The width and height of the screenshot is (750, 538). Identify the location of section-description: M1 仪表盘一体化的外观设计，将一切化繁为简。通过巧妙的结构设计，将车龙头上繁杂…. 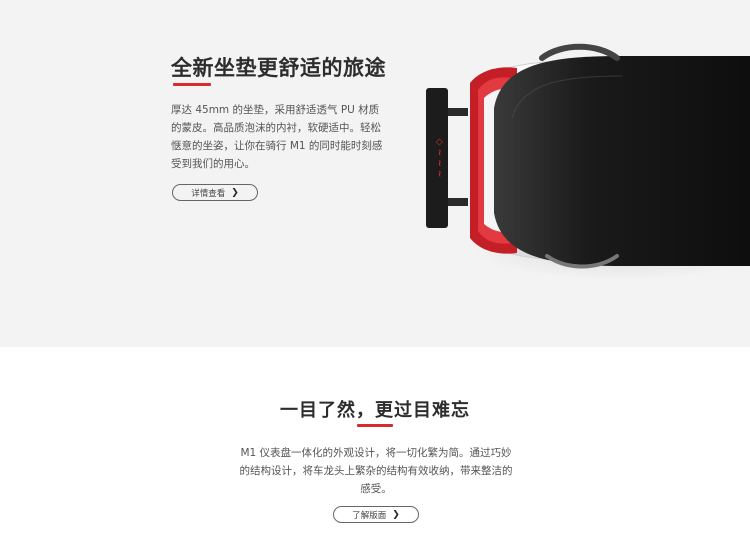
(376, 471).